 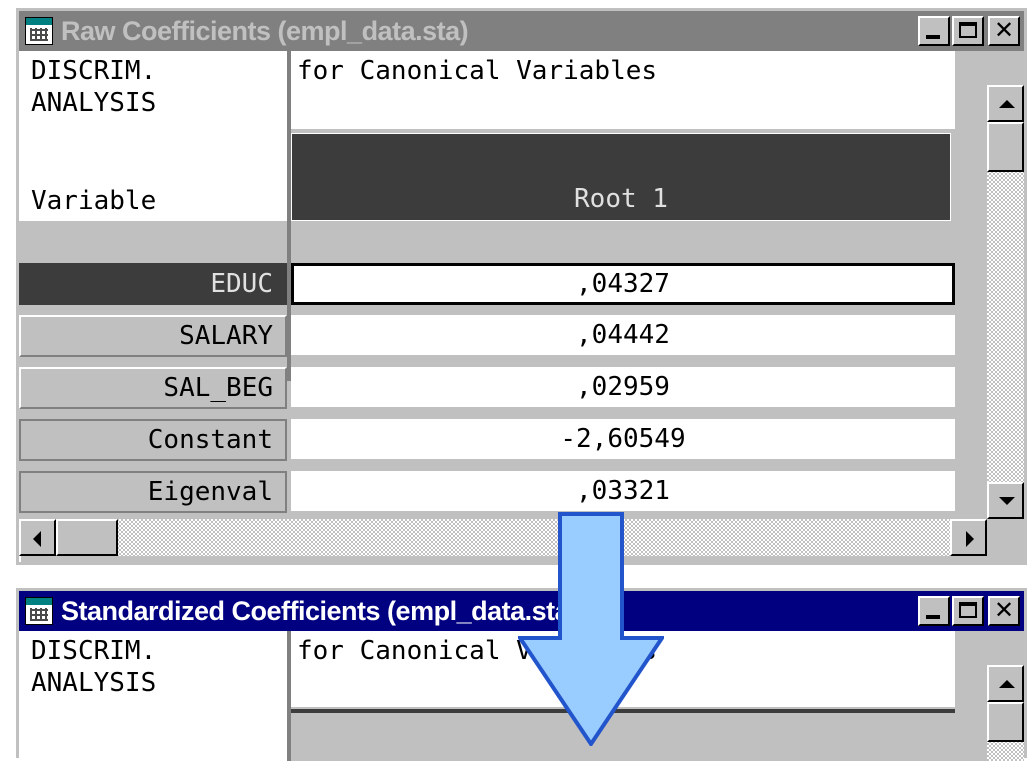 I want to click on cell-sal-beg: ,02959, so click(x=623, y=388).